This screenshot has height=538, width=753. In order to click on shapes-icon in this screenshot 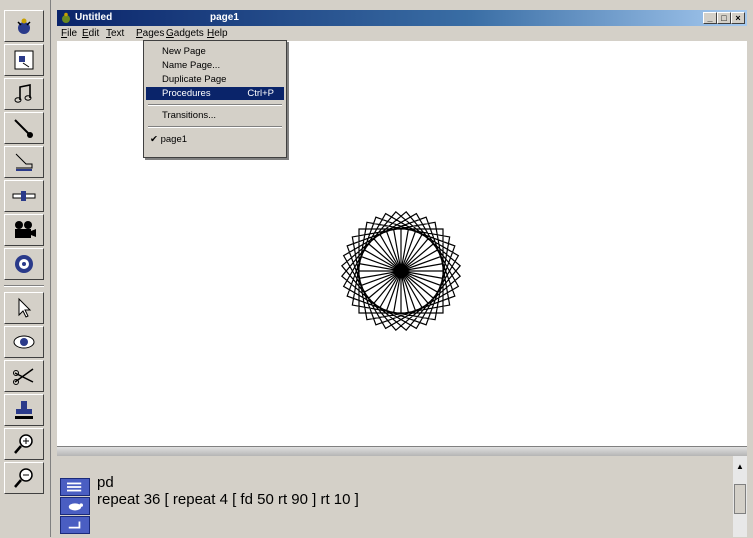, I will do `click(24, 60)`.